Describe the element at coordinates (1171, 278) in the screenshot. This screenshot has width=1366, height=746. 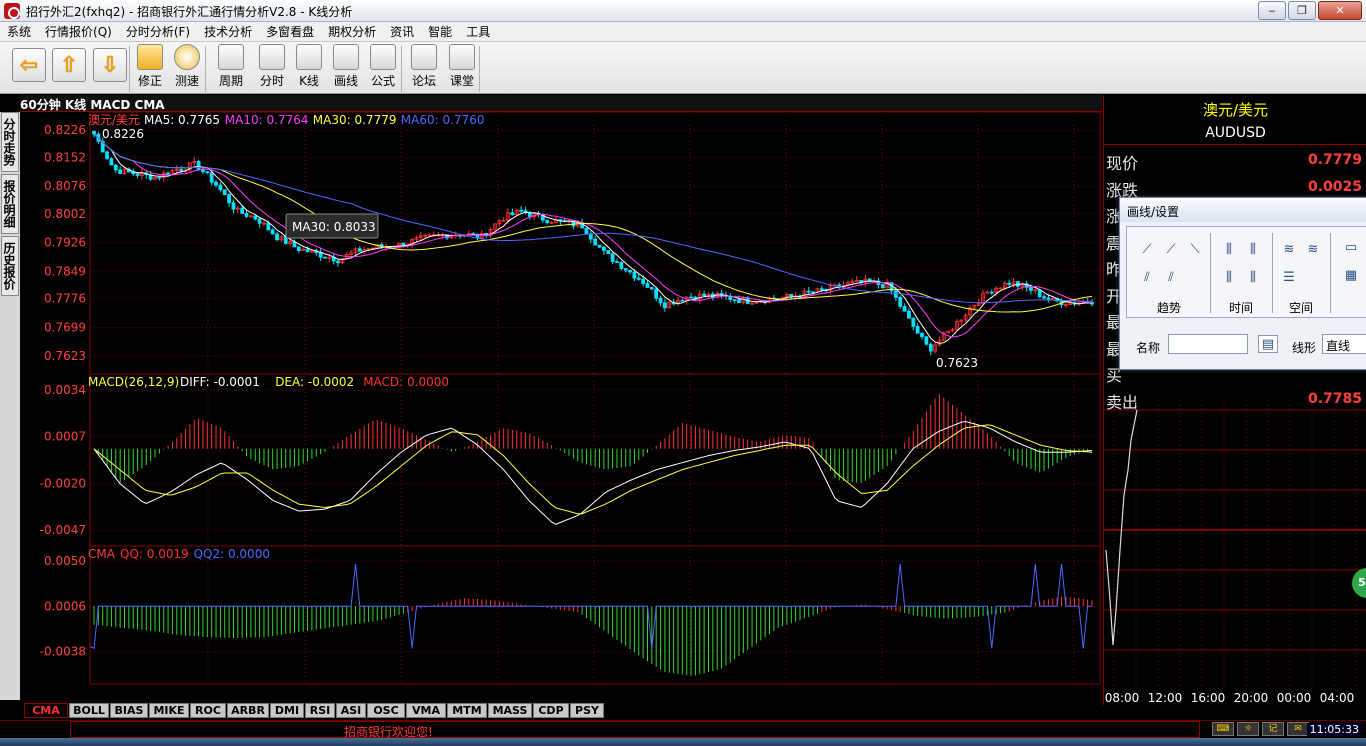
I see `channel-icon: ⫽` at that location.